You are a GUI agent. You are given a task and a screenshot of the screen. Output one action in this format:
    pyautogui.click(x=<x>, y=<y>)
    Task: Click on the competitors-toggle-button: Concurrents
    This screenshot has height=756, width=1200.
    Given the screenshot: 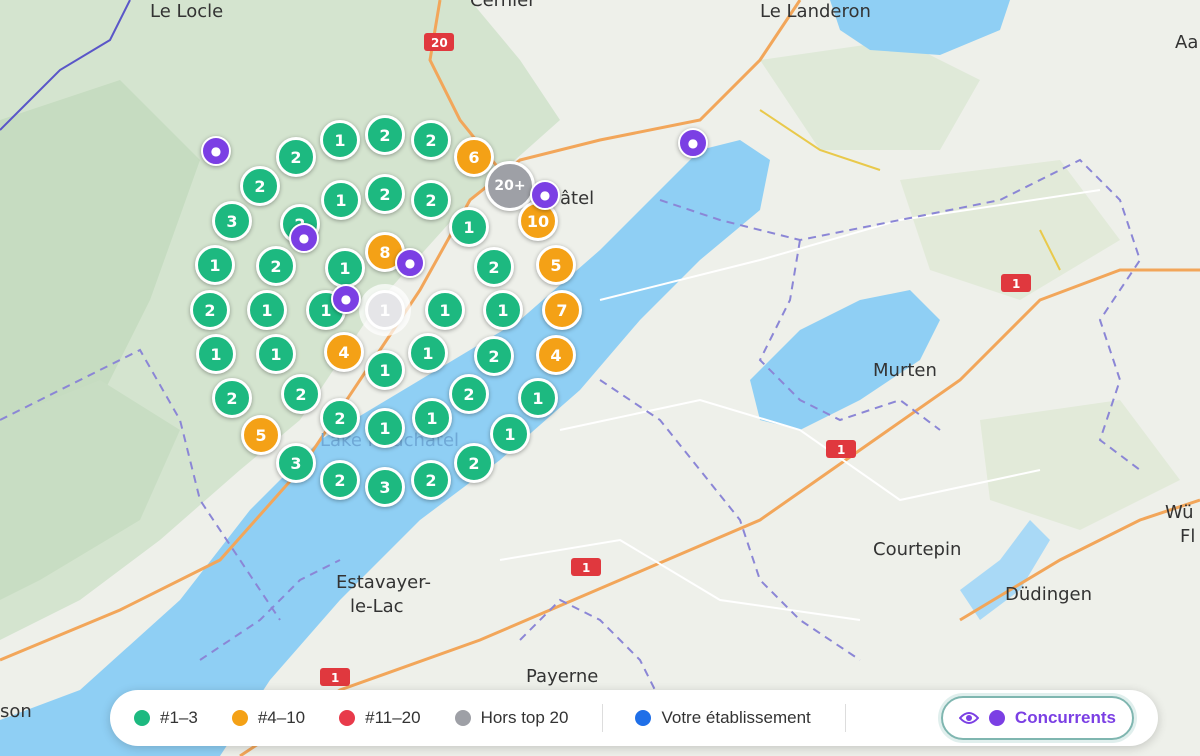 What is the action you would take?
    pyautogui.click(x=1037, y=718)
    